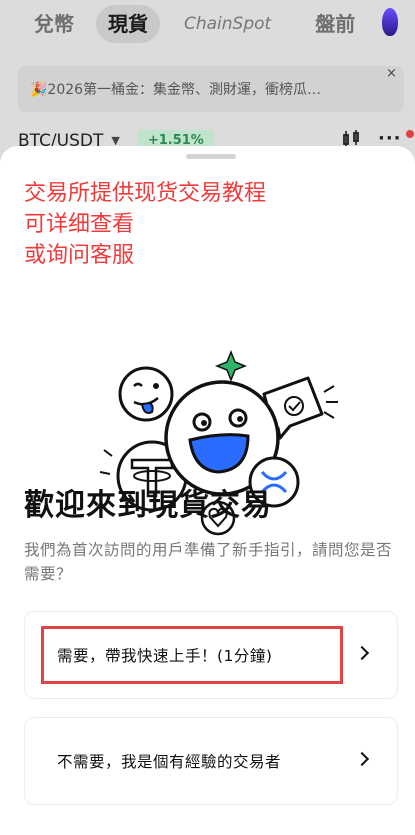 This screenshot has width=415, height=835. Describe the element at coordinates (169, 762) in the screenshot. I see `skip-guide-label: 不需要，我是個有經驗的交易者` at that location.